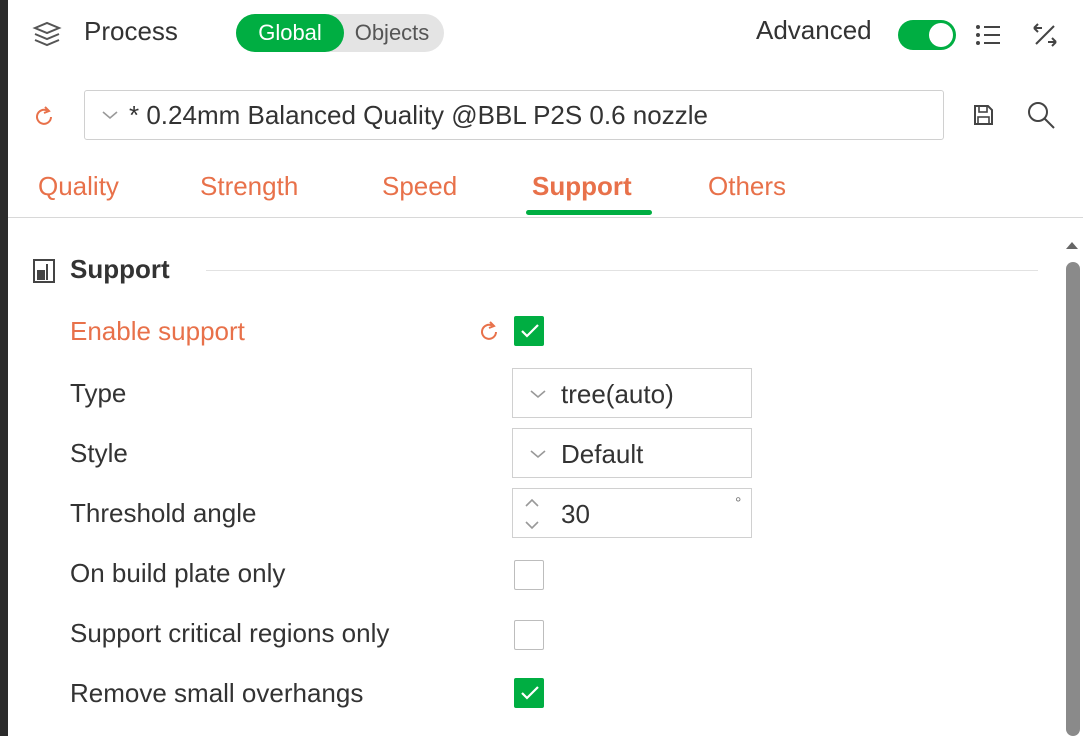  I want to click on chevron-up-icon, so click(532, 503).